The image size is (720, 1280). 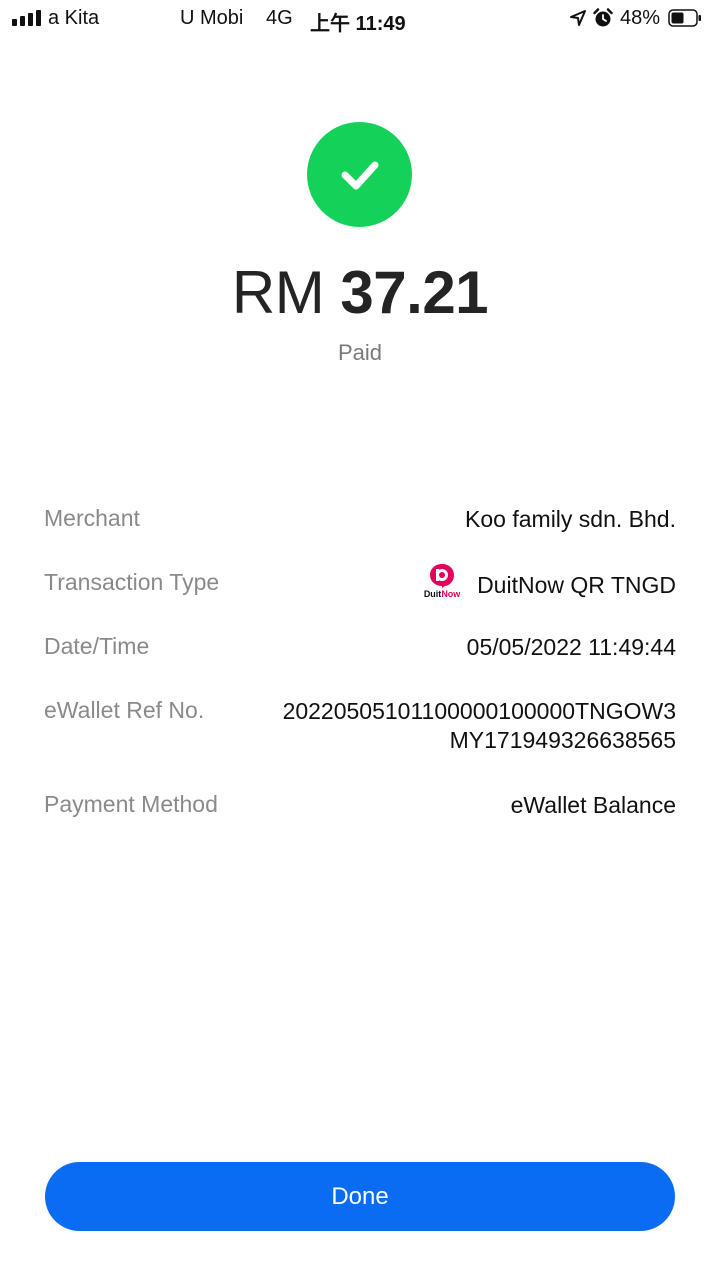 What do you see at coordinates (360, 598) in the screenshot?
I see `detail-row-transaction-type: Transaction Type DuitNow DuitNow QR TNGD` at bounding box center [360, 598].